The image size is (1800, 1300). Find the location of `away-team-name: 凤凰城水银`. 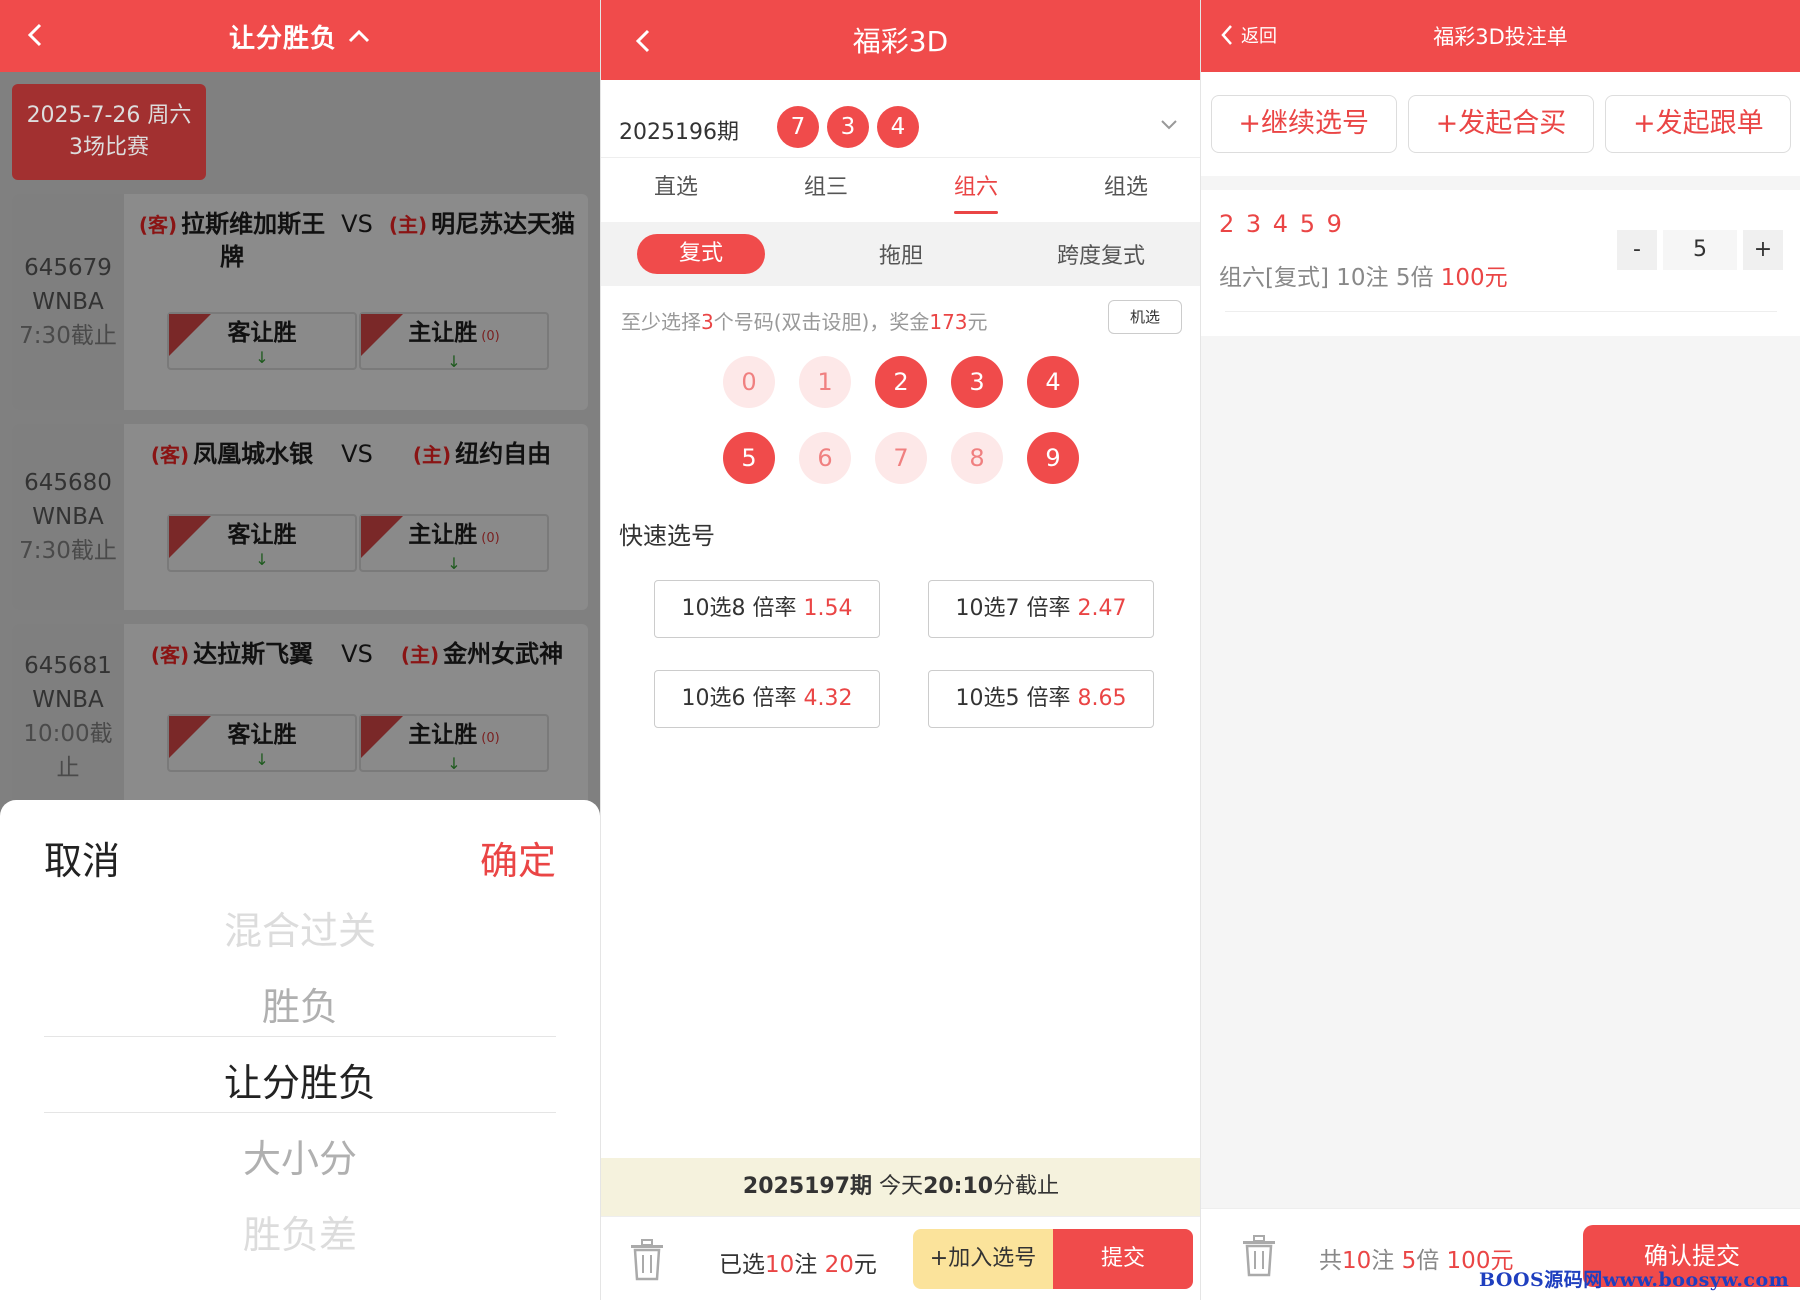

away-team-name: 凤凰城水银 is located at coordinates (253, 454).